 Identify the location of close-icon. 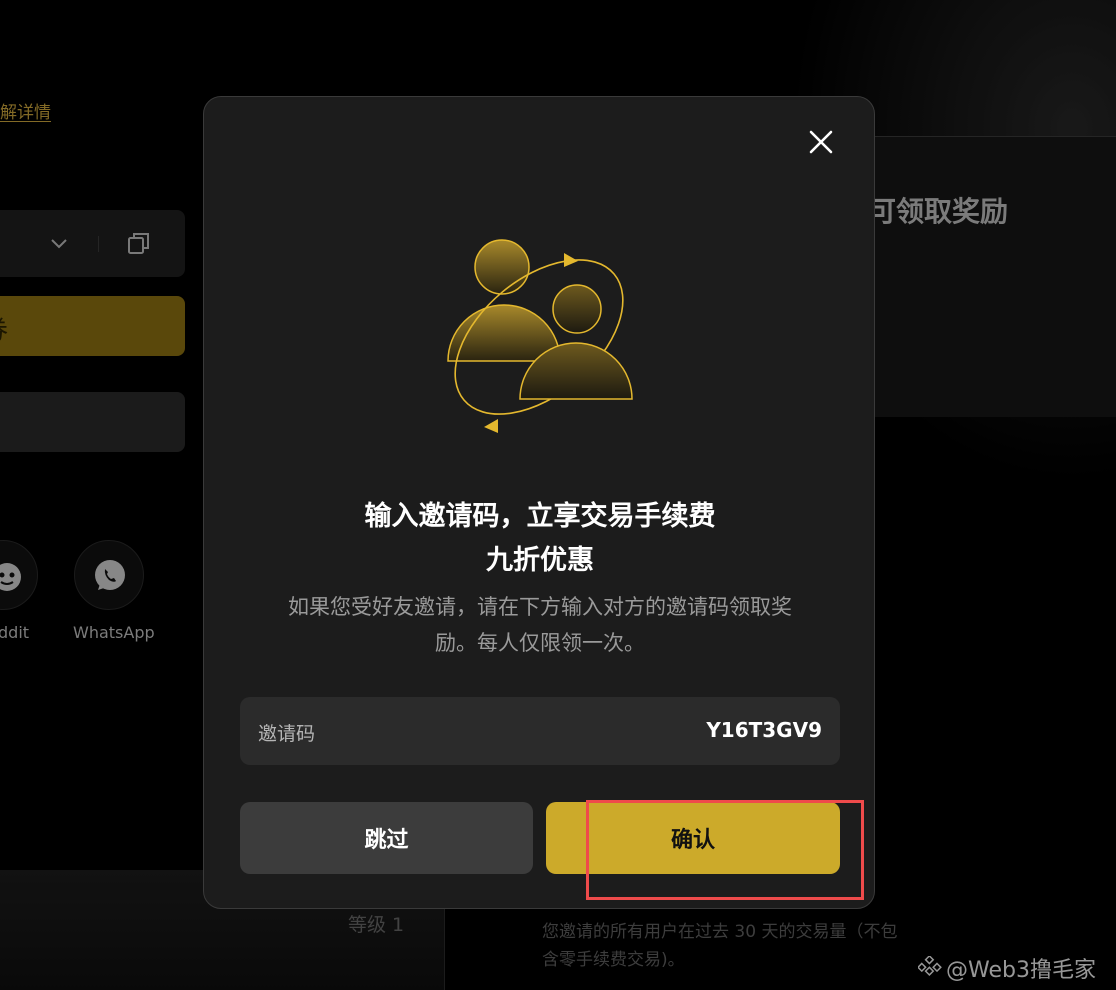
(821, 142).